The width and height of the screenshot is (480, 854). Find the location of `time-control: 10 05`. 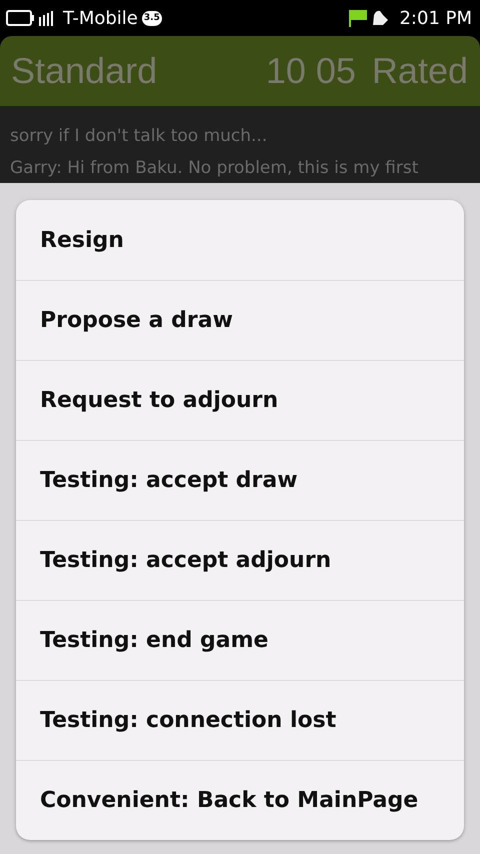

time-control: 10 05 is located at coordinates (311, 71).